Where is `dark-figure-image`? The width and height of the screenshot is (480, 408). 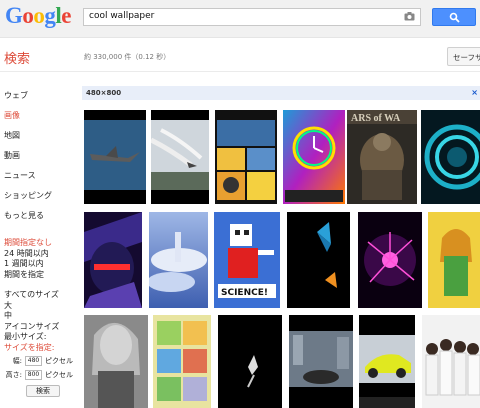 dark-figure-image is located at coordinates (250, 361).